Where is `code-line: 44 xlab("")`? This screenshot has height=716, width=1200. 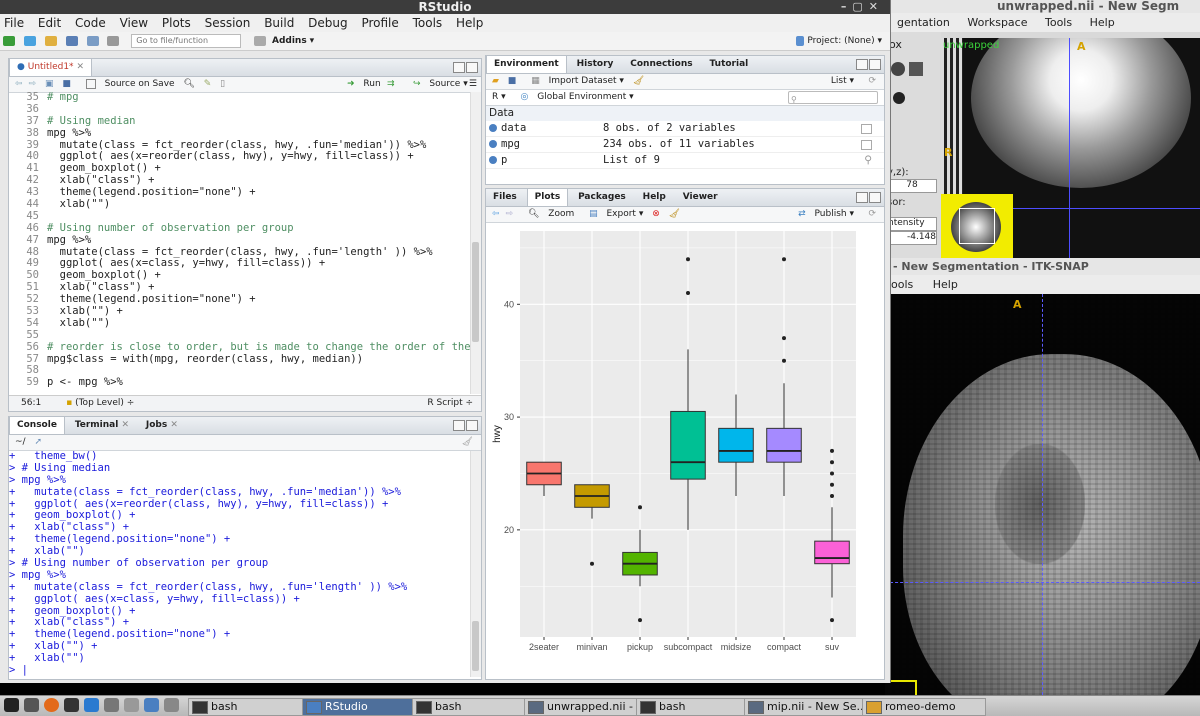
code-line: 44 xlab("") is located at coordinates (240, 204).